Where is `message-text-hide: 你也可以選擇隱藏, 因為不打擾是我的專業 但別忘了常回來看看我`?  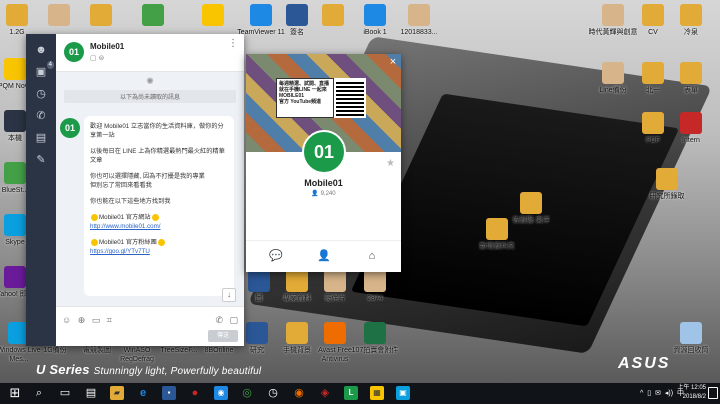 message-text-hide: 你也可以選擇隱藏, 因為不打擾是我的專業 但別忘了常回來看看我 is located at coordinates (147, 181).